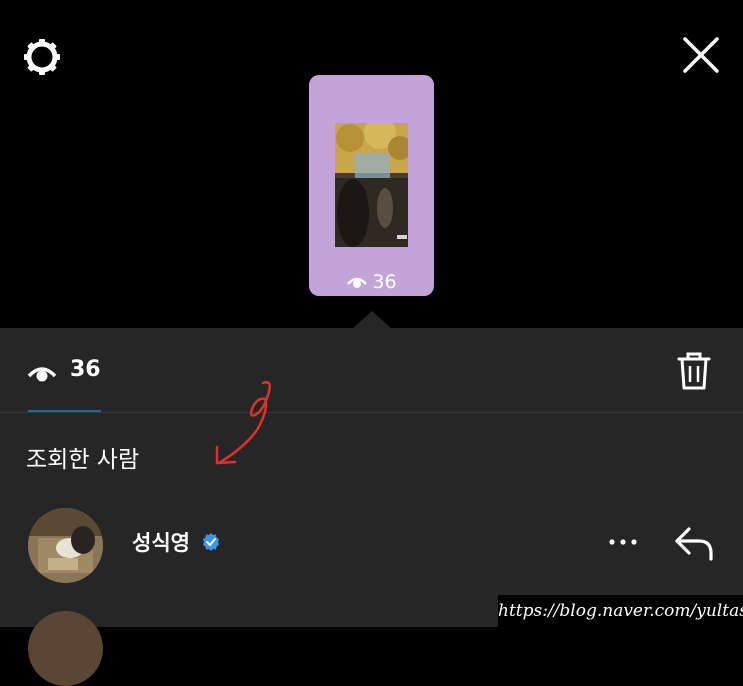 This screenshot has height=686, width=743. I want to click on story-photo, so click(371, 185).